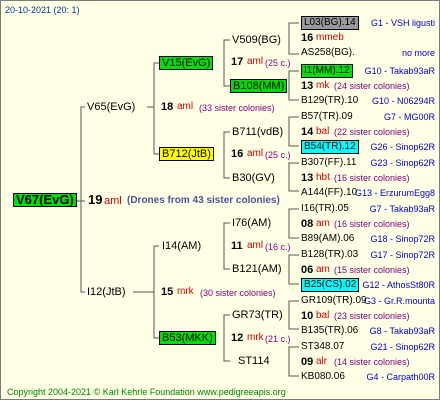 The image size is (440, 400). Describe the element at coordinates (167, 292) in the screenshot. I see `gen1-number-2: 15` at that location.